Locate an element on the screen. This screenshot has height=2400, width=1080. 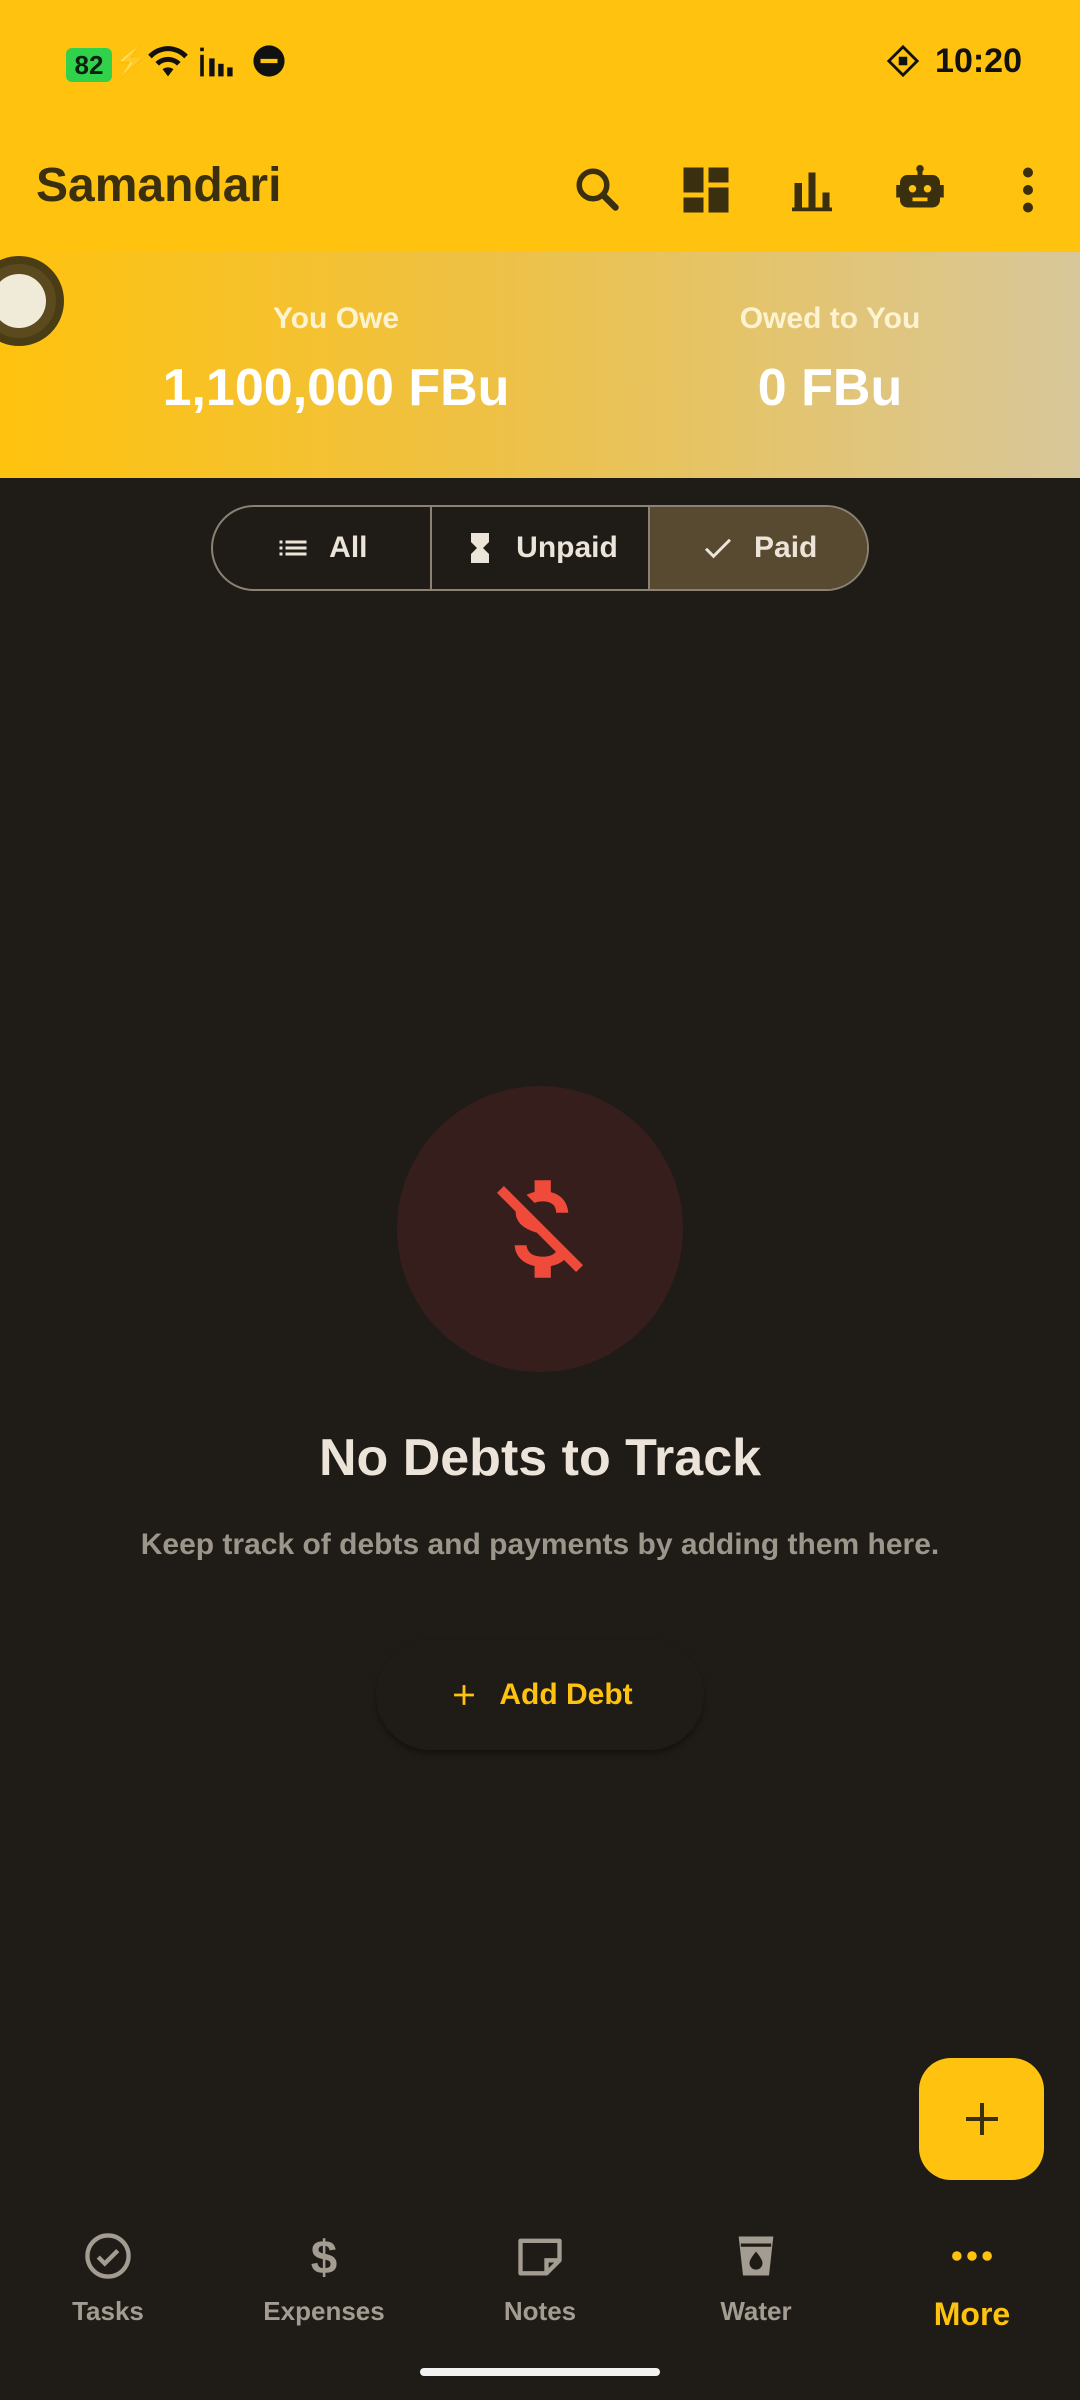
check-icon is located at coordinates (718, 548).